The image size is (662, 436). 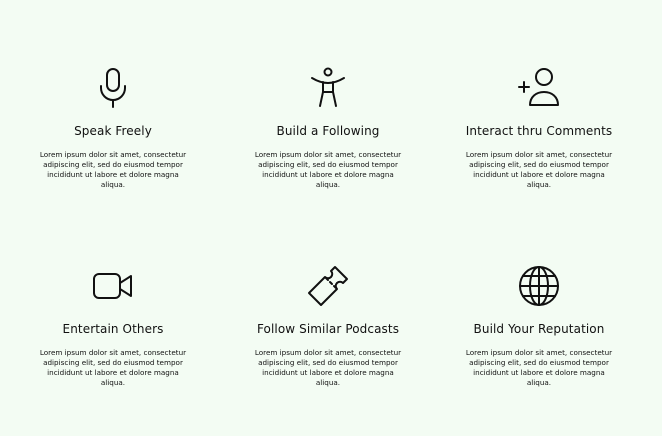 I want to click on feature-title: Follow Similar Podcasts, so click(x=328, y=329).